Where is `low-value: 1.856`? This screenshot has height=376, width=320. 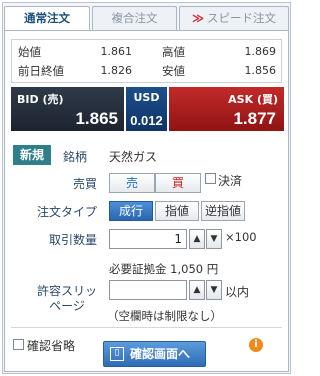
low-value: 1.856 is located at coordinates (260, 70).